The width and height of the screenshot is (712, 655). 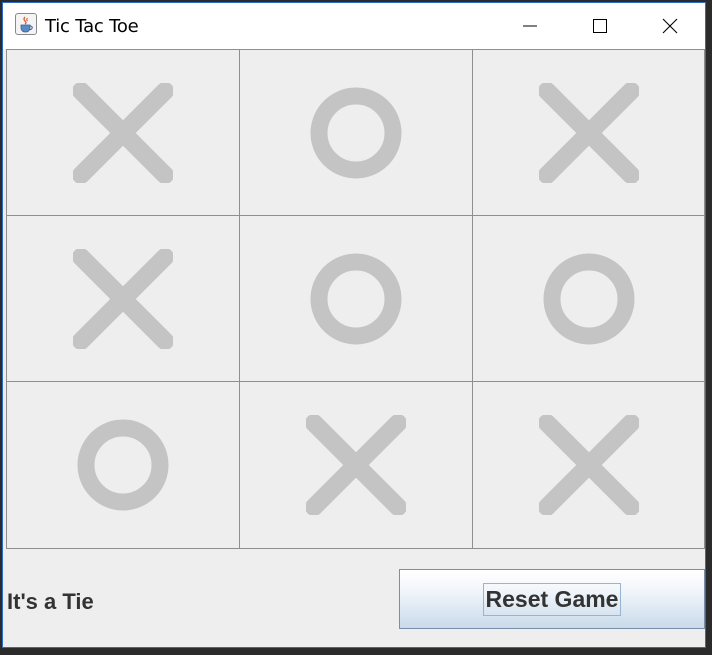 What do you see at coordinates (50, 601) in the screenshot?
I see `game-status-label: It's a Tie` at bounding box center [50, 601].